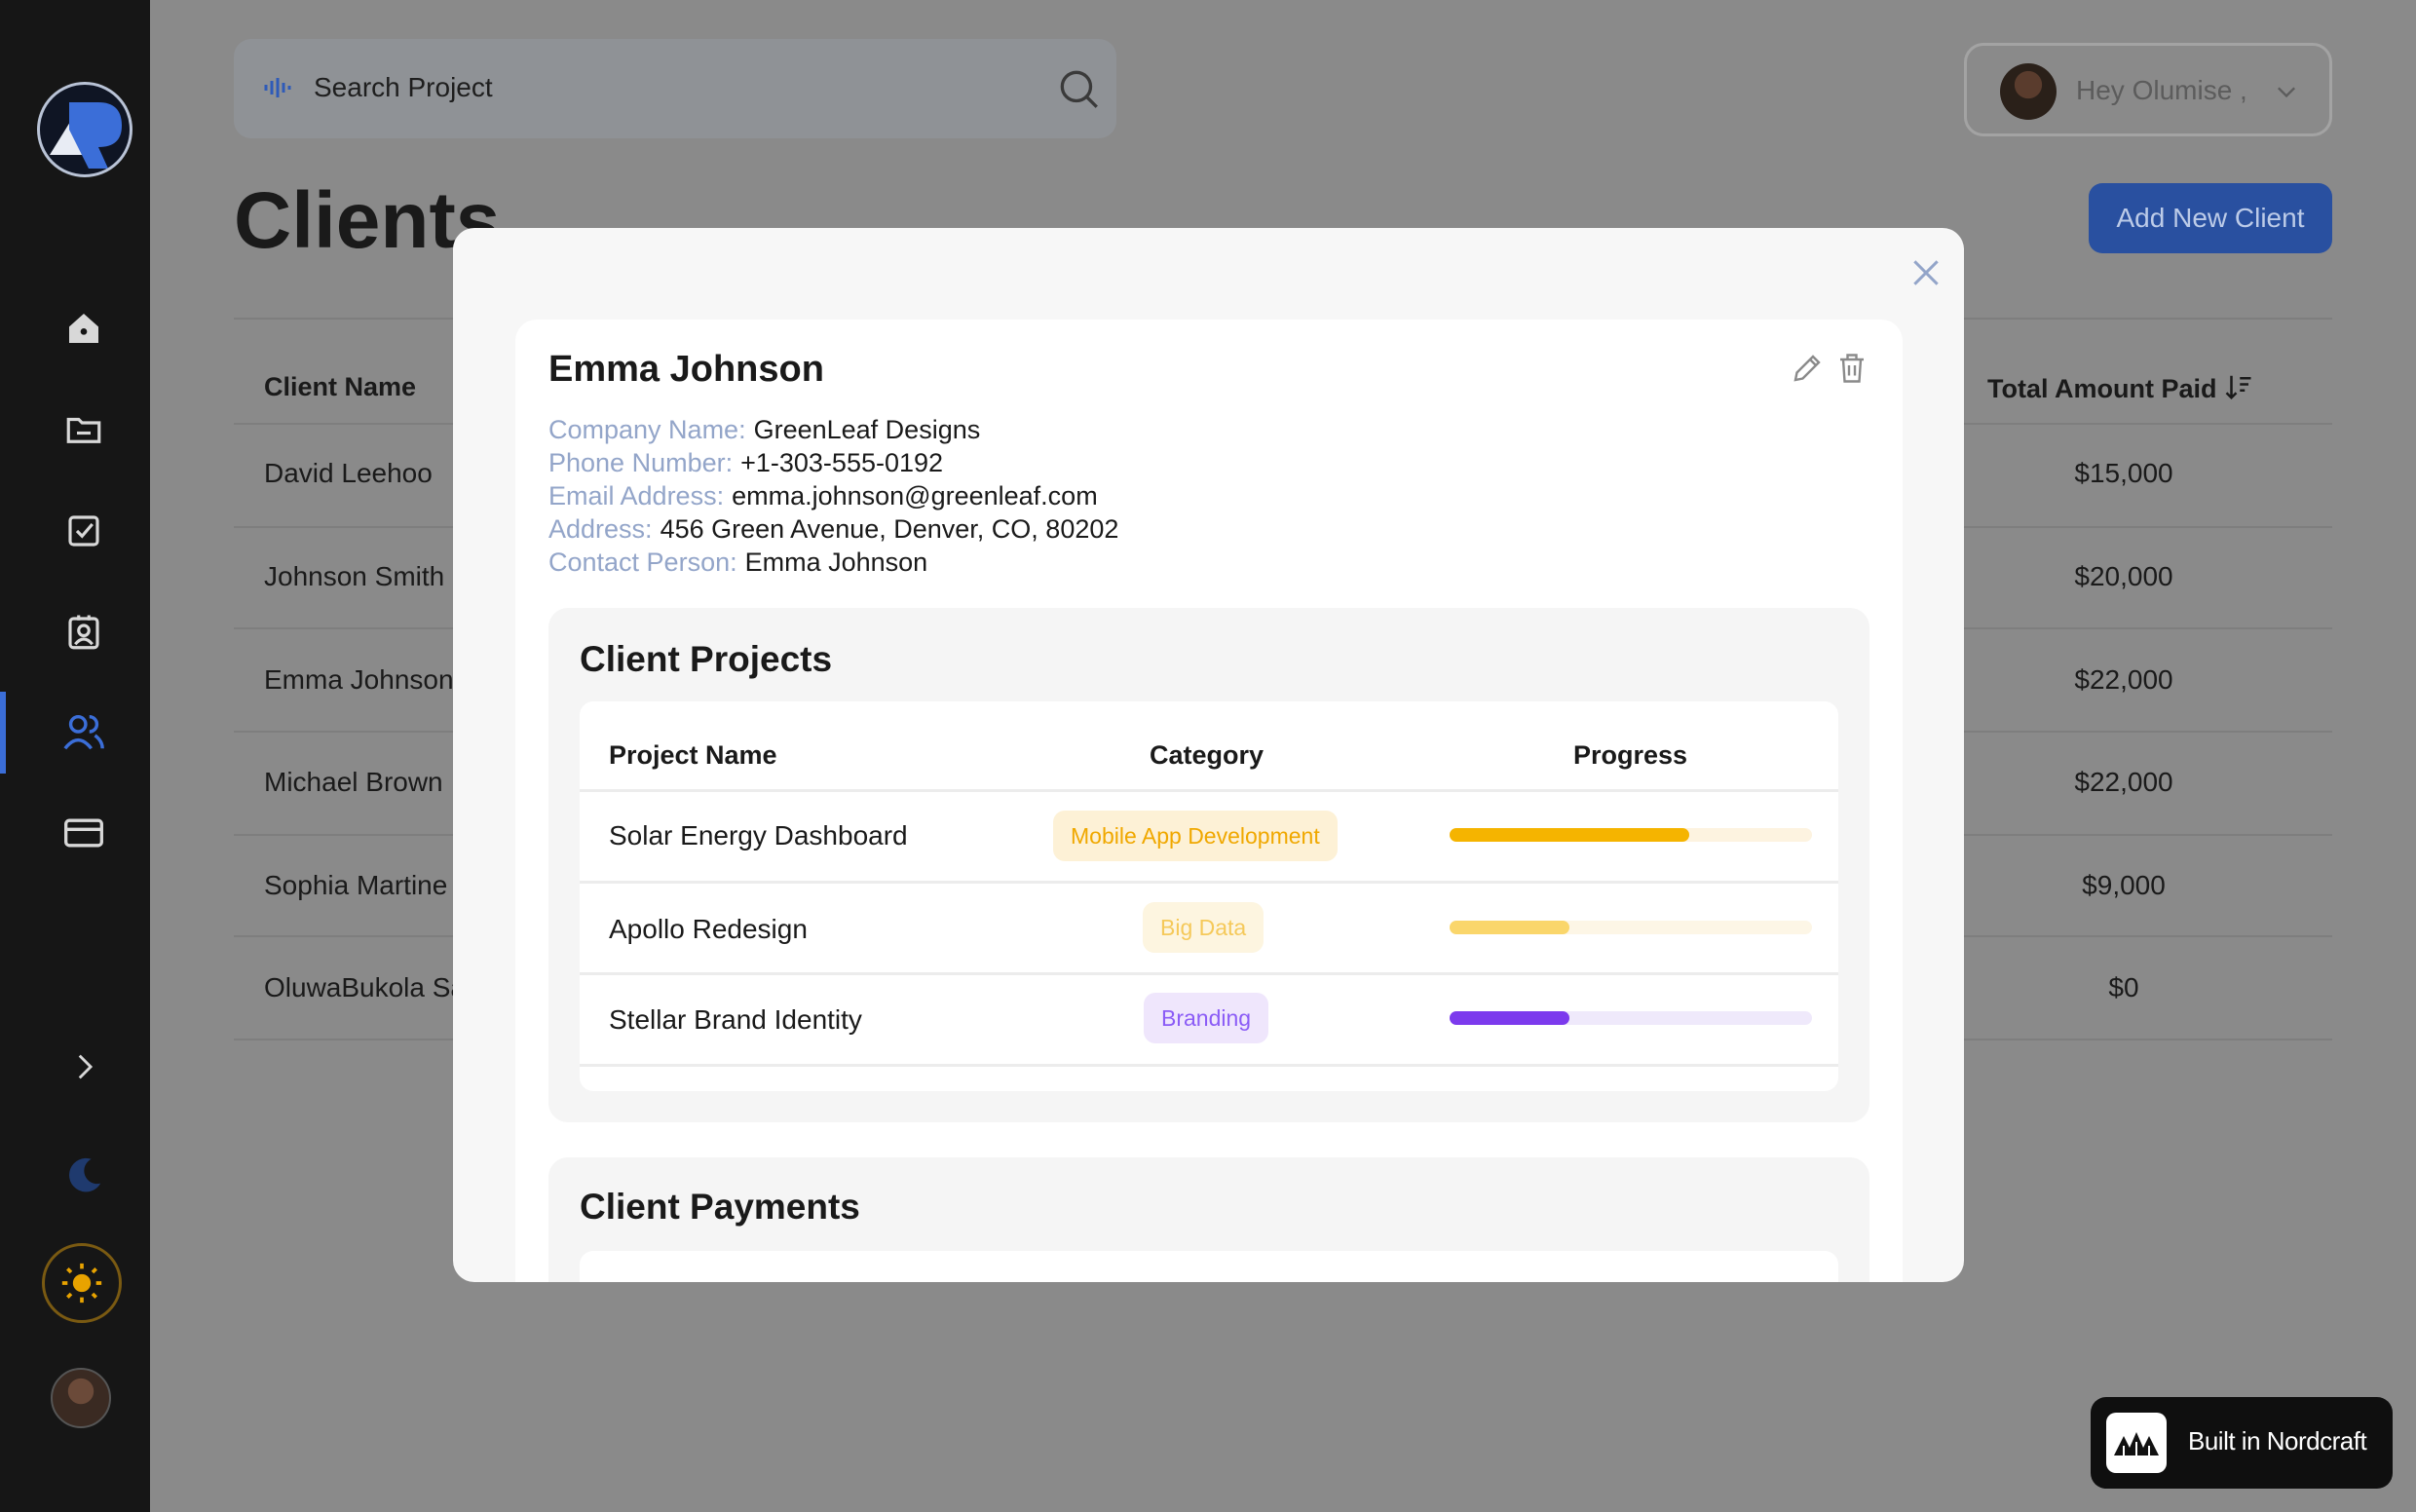 This screenshot has height=1512, width=2416. What do you see at coordinates (354, 576) in the screenshot?
I see `table-row-name: Johnson Smith` at bounding box center [354, 576].